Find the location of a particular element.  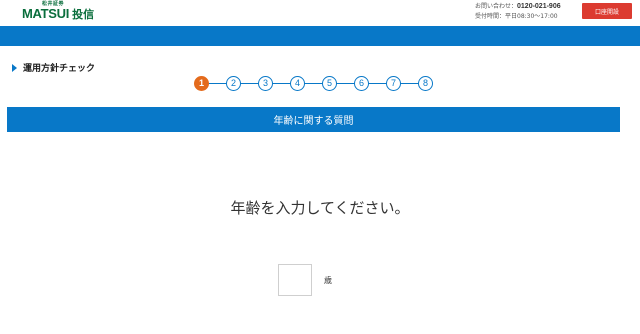

age-input is located at coordinates (295, 280).